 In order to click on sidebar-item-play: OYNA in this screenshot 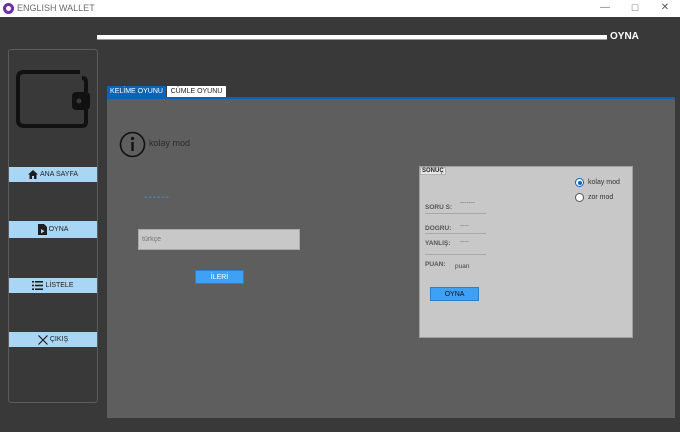, I will do `click(53, 229)`.